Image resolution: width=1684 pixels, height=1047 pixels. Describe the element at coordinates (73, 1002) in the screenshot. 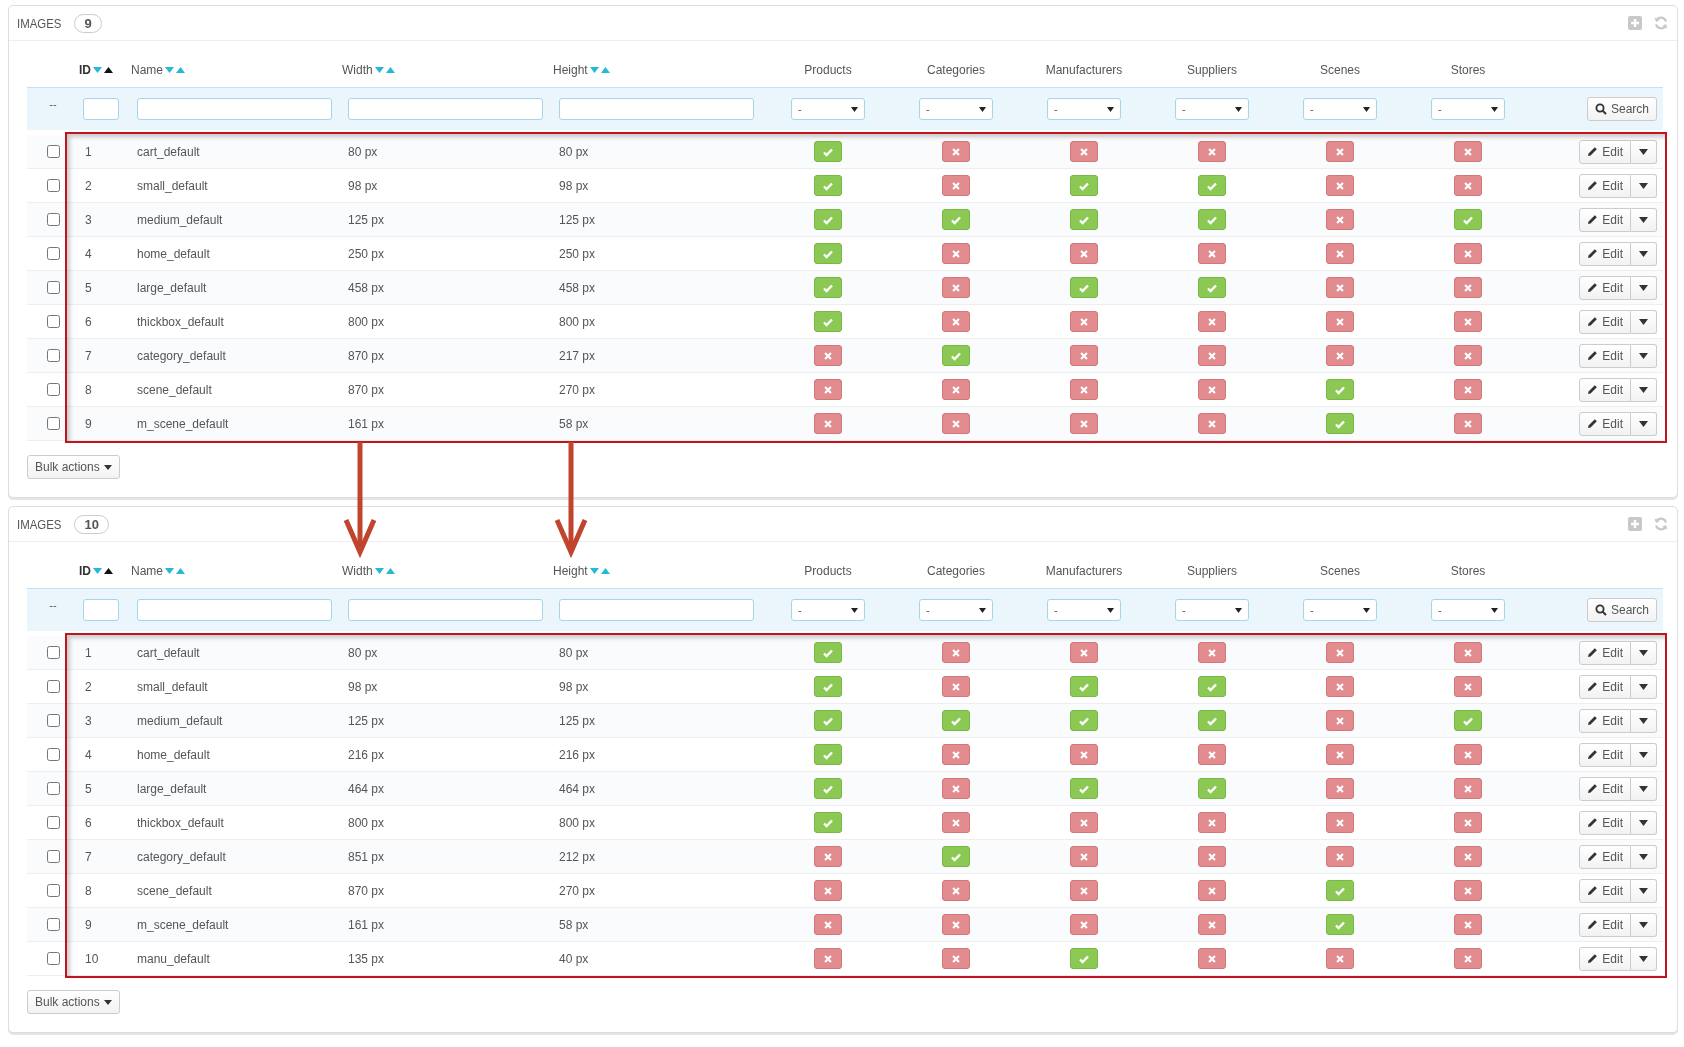

I see `bulk-actions-button: Bulk actions` at that location.